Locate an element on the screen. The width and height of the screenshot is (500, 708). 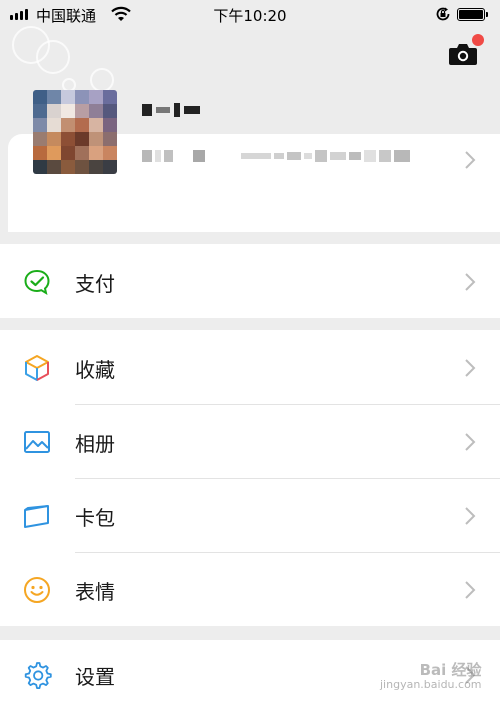
avatar is located at coordinates (75, 132).